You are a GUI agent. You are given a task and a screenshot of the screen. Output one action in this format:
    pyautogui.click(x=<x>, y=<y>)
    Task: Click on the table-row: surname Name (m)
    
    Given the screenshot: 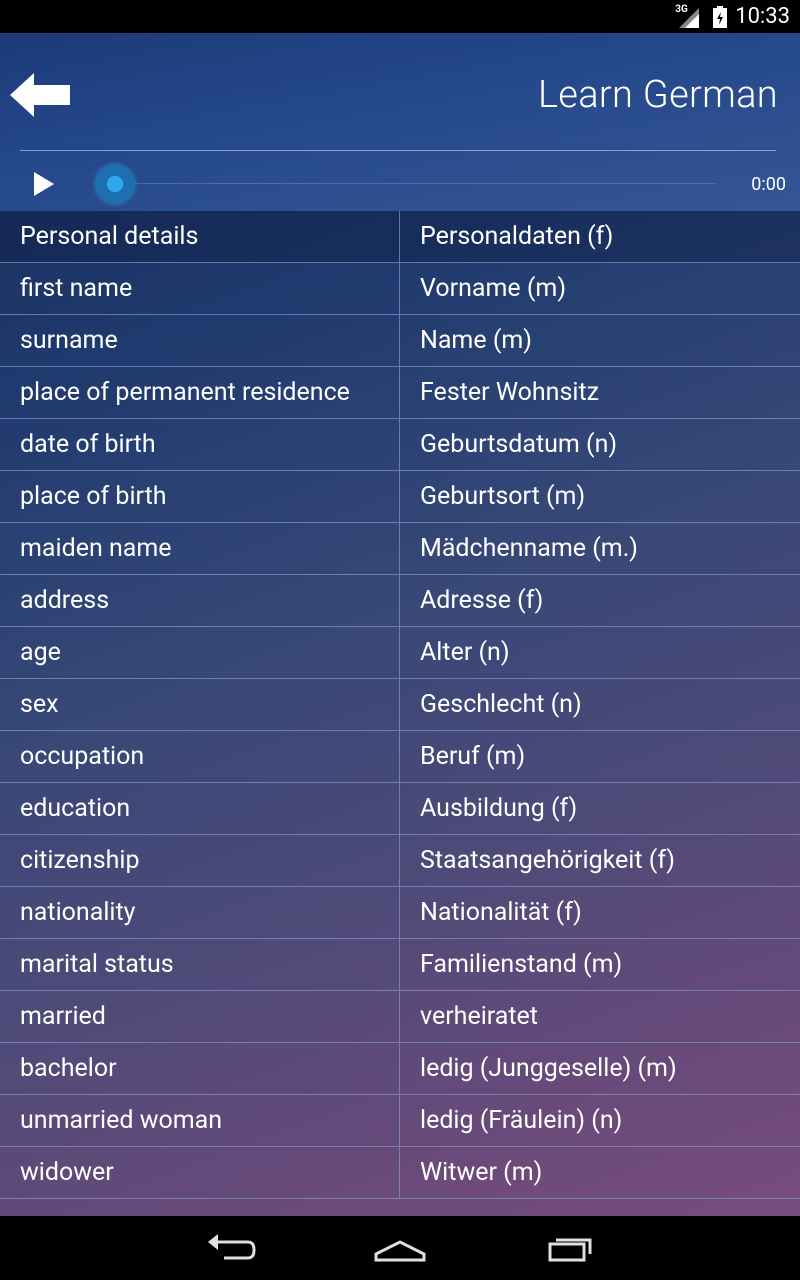 What is the action you would take?
    pyautogui.click(x=400, y=341)
    